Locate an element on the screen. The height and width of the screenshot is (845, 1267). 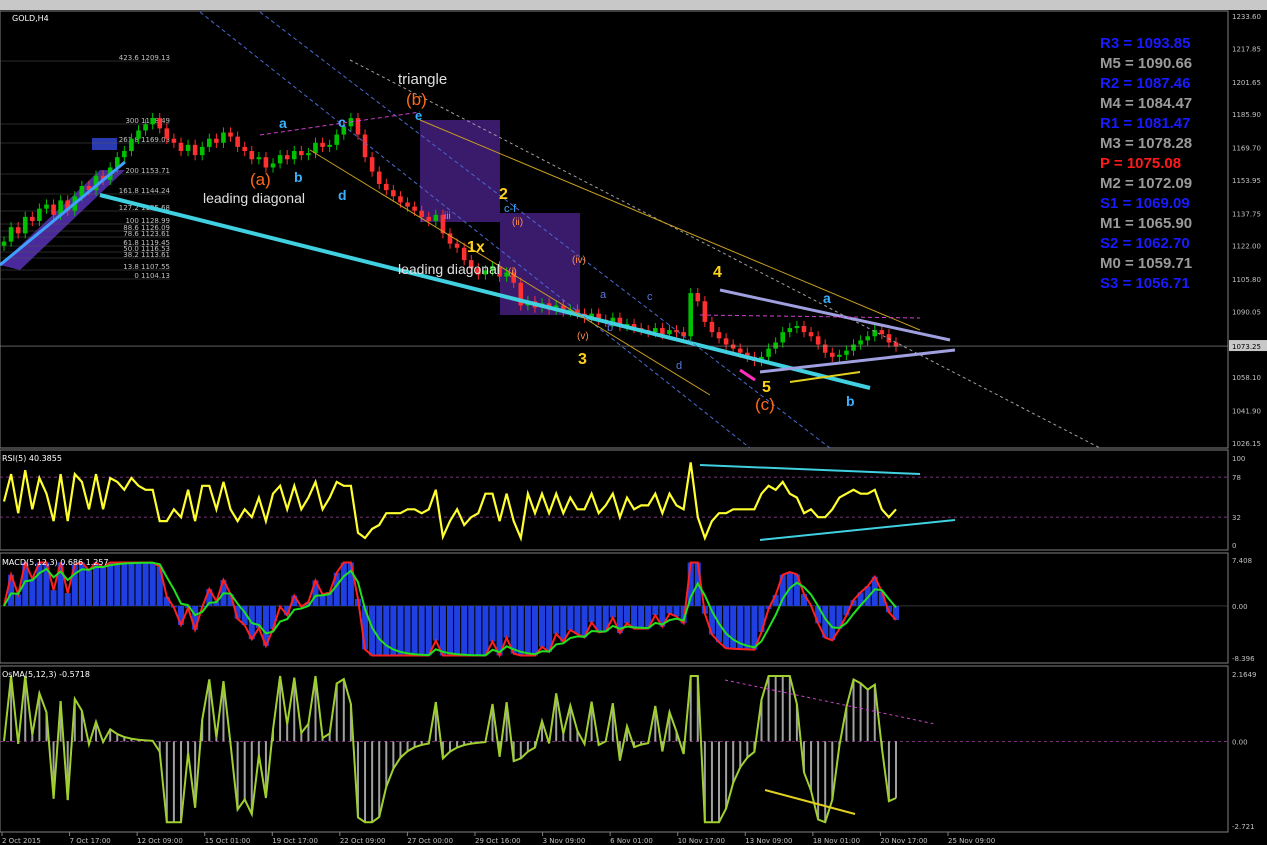
fib-highlight is located at coordinates (104, 144).